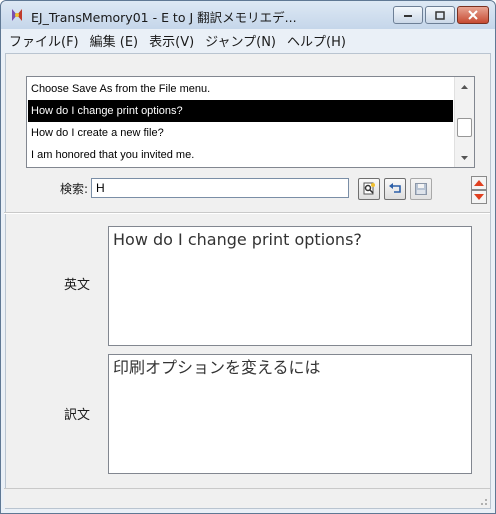  I want to click on list-item-text: How do I create a new file?, so click(97, 133).